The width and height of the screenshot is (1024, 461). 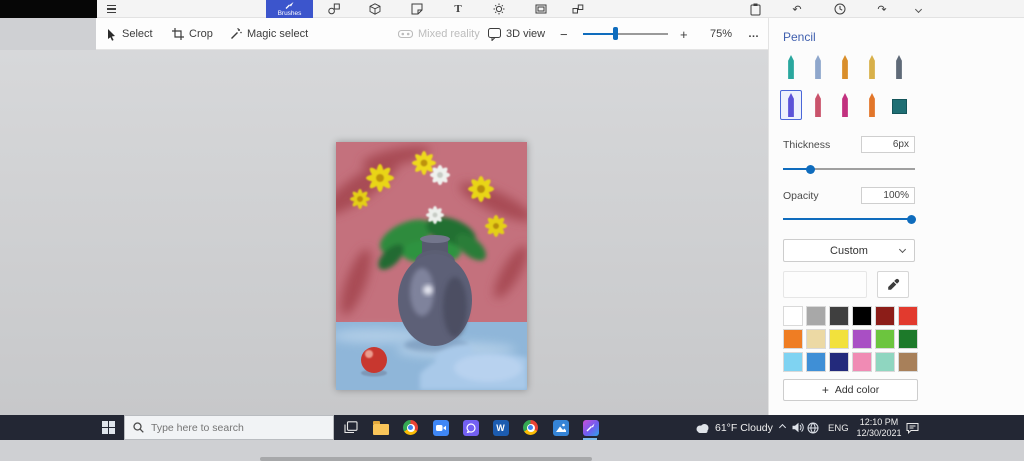 I want to click on pixel-pen-brush-icon, so click(x=899, y=67).